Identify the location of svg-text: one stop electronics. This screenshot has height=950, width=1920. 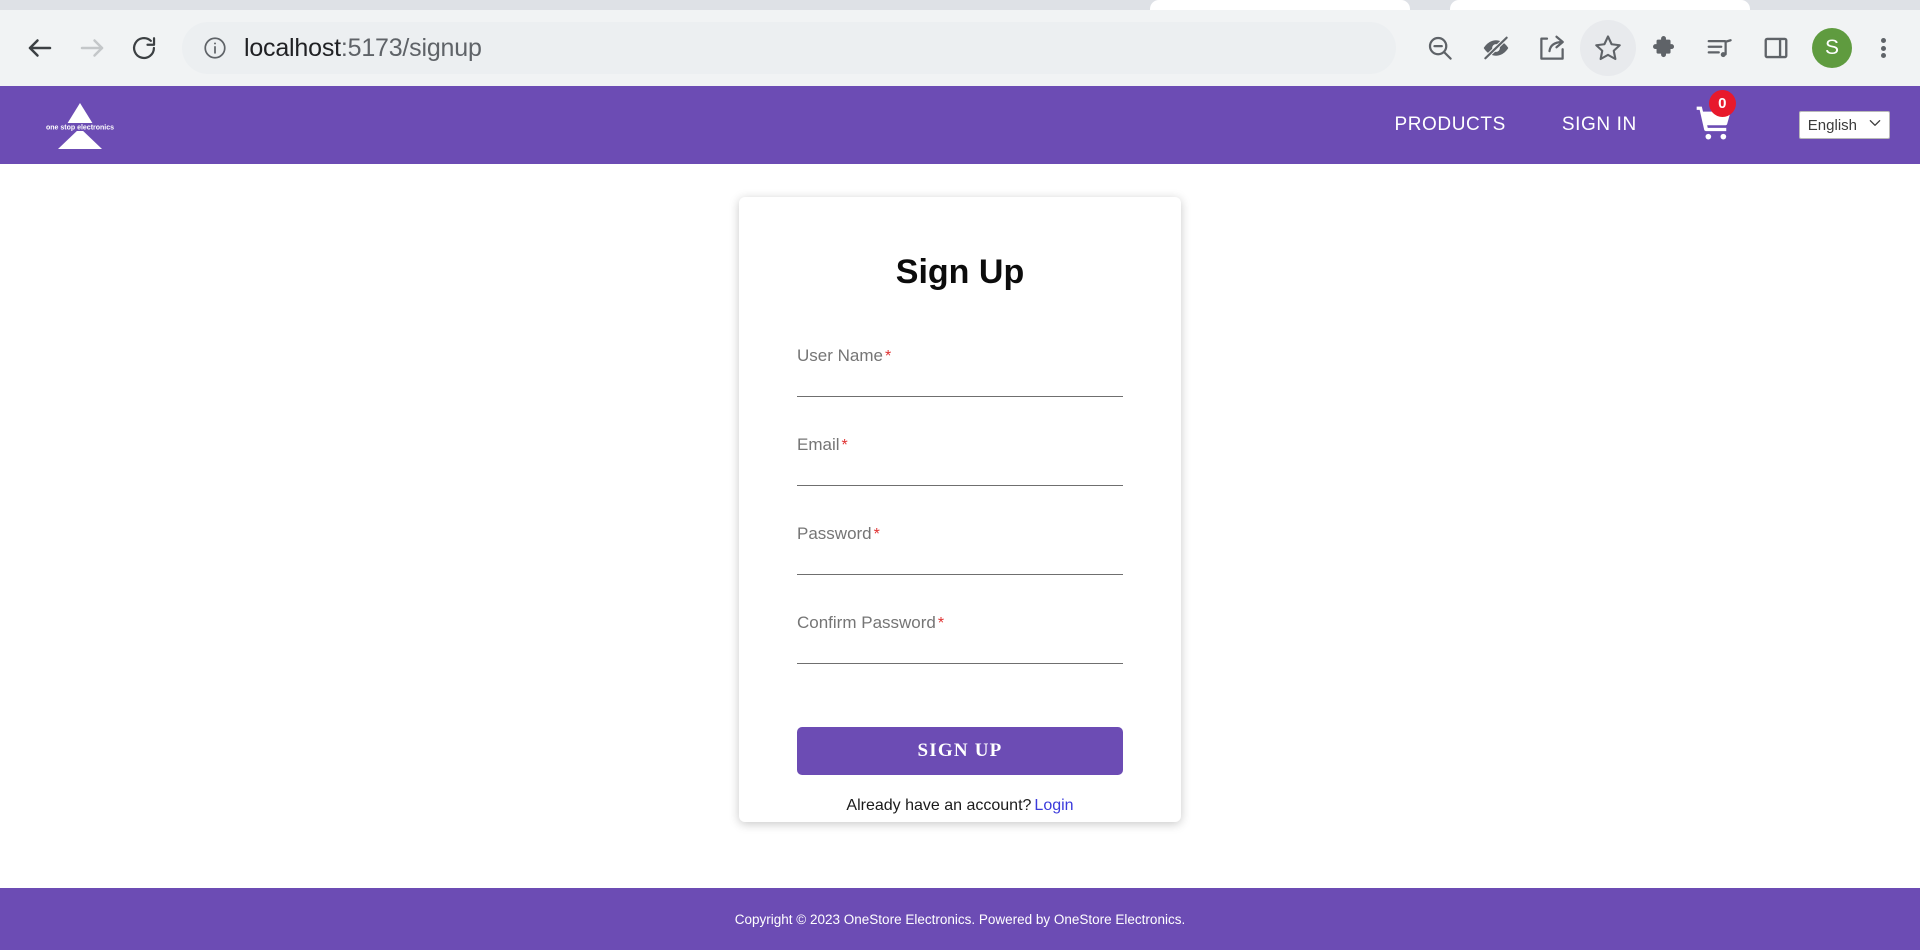
(80, 128).